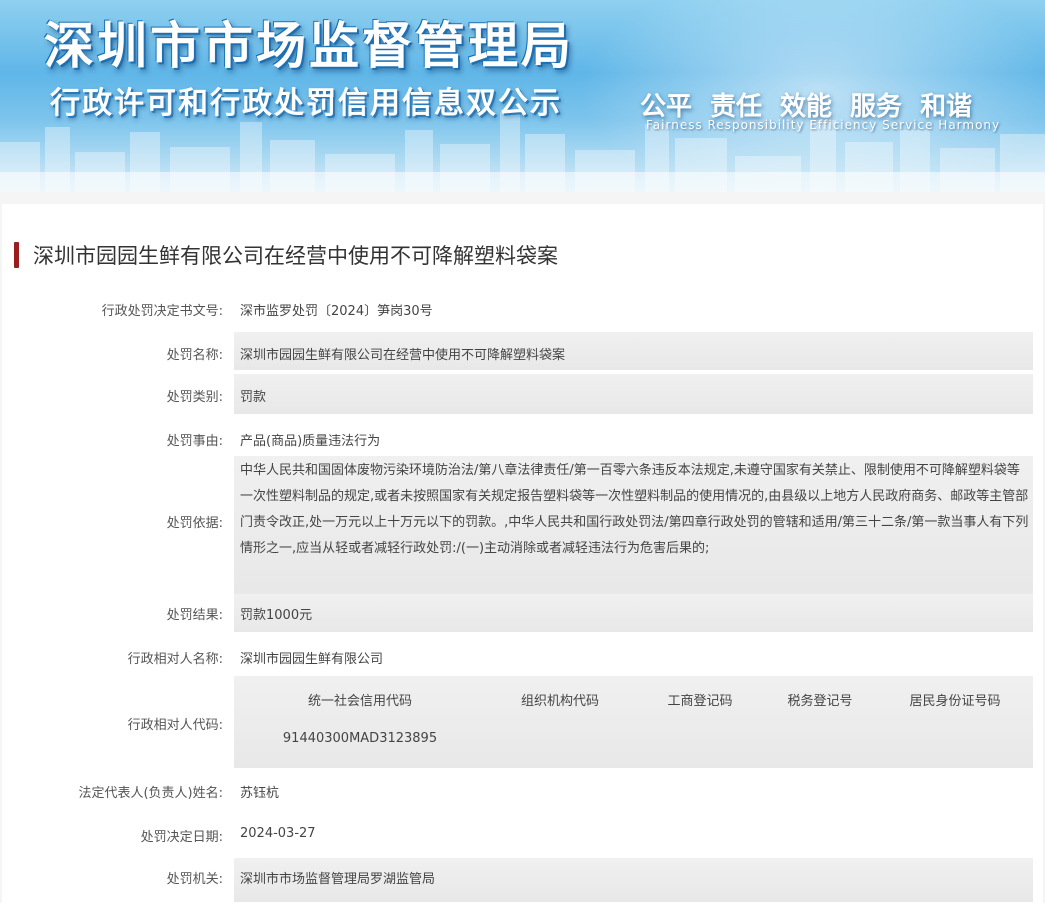 This screenshot has height=915, width=1045. Describe the element at coordinates (336, 311) in the screenshot. I see `doc-no-value: 深市监罗处罚〔2024〕笋岗30号` at that location.